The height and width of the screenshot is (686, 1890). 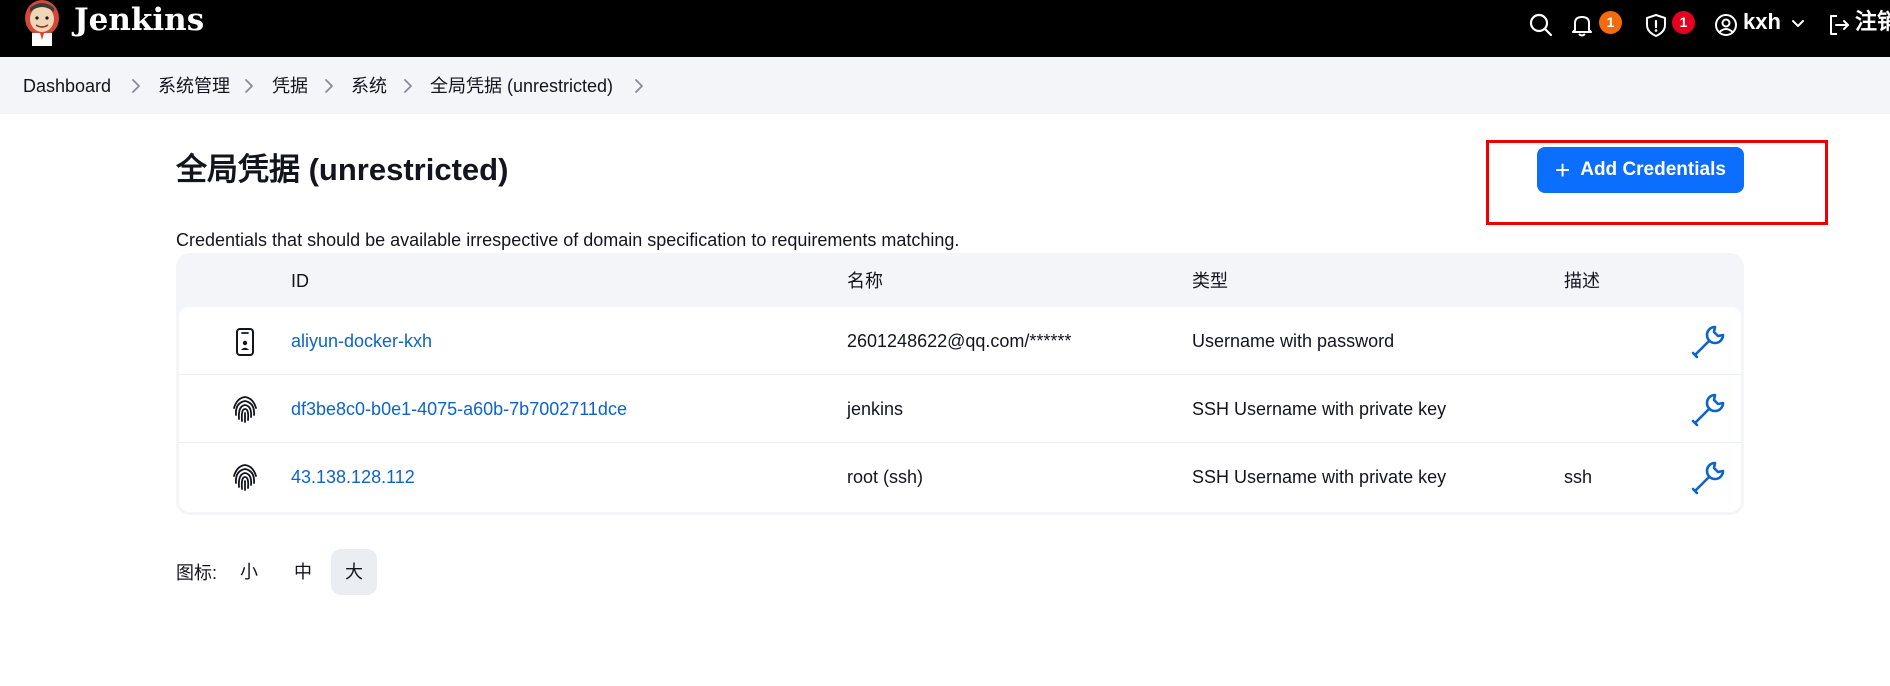 I want to click on bell-icon, so click(x=1582, y=25).